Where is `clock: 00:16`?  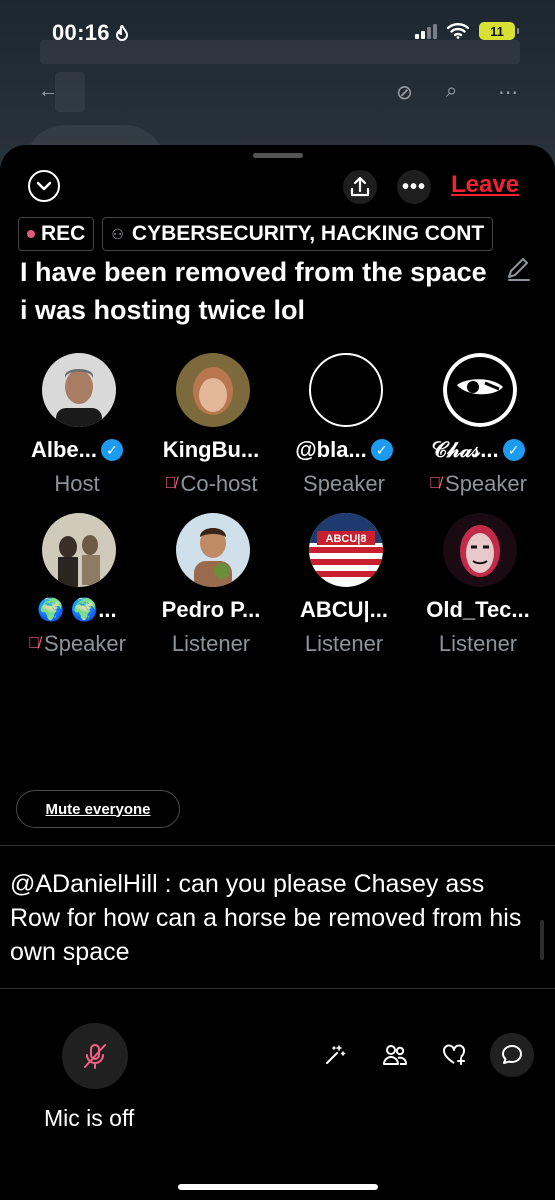
clock: 00:16 is located at coordinates (90, 33).